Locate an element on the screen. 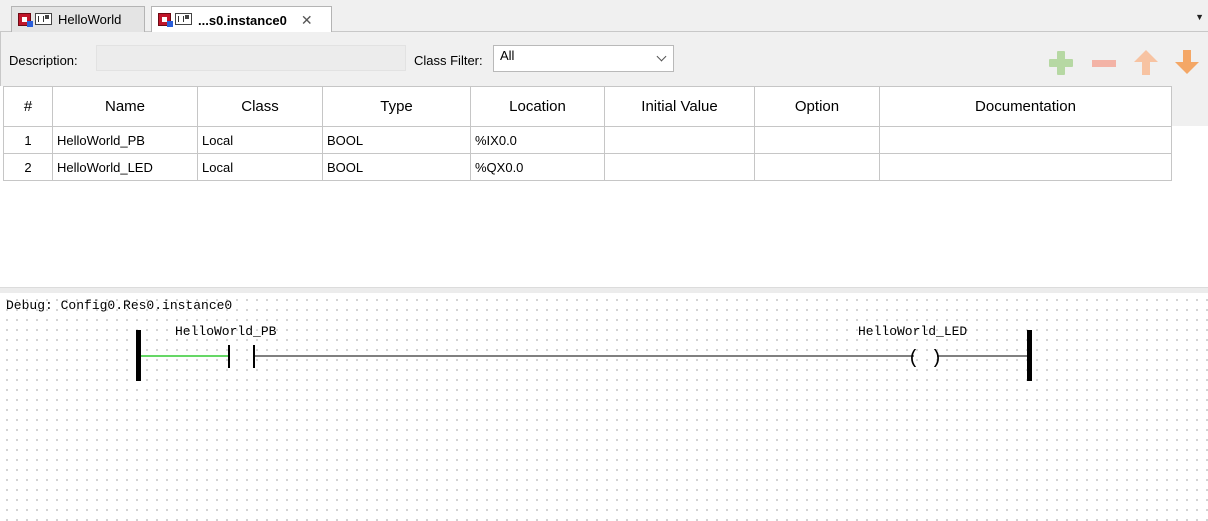 Image resolution: width=1208 pixels, height=521 pixels. table-row: 2 HelloWorld_LED Local BOOL %QX0.0 is located at coordinates (587, 167).